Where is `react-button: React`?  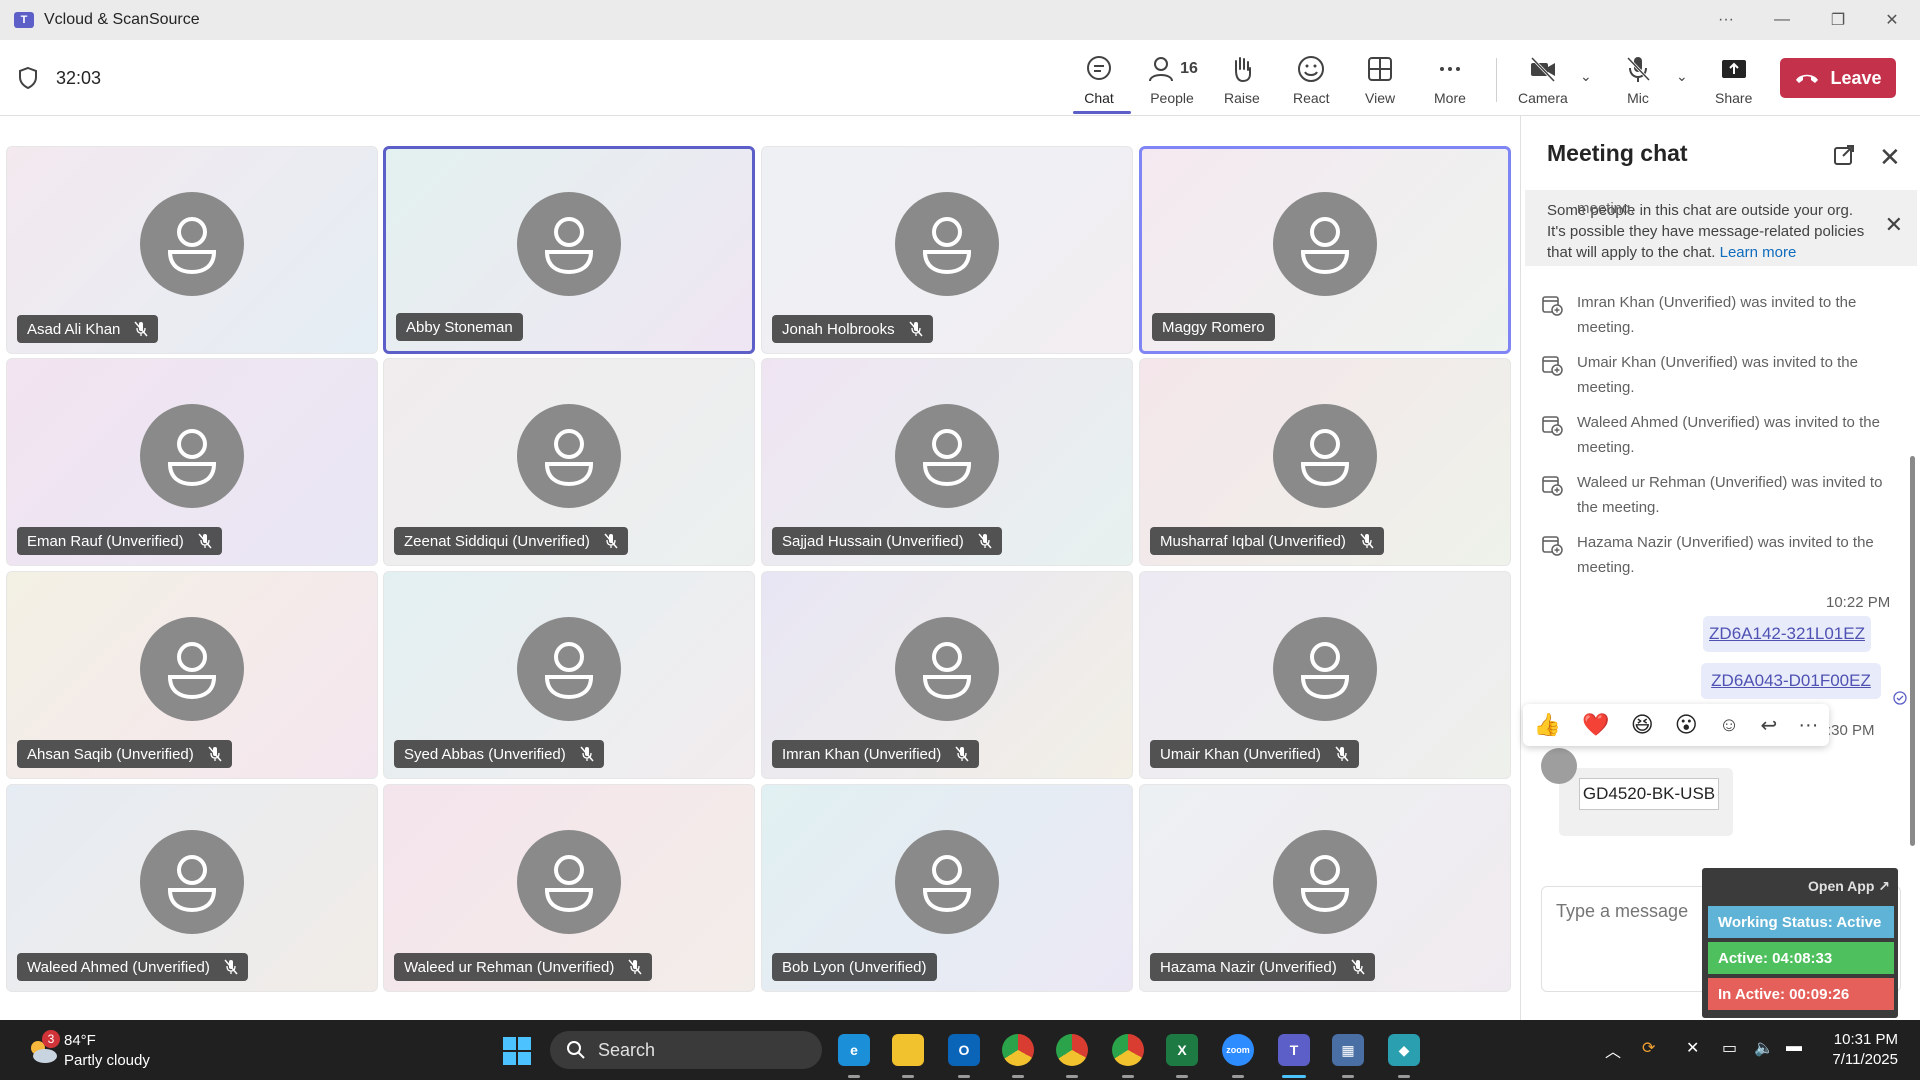 react-button: React is located at coordinates (1311, 81).